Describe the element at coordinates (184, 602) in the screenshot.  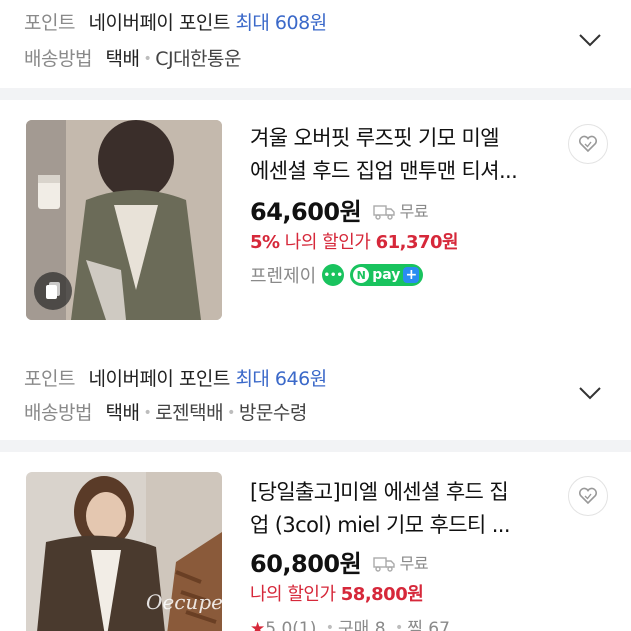
I see `image-watermark-text: Oecupe` at that location.